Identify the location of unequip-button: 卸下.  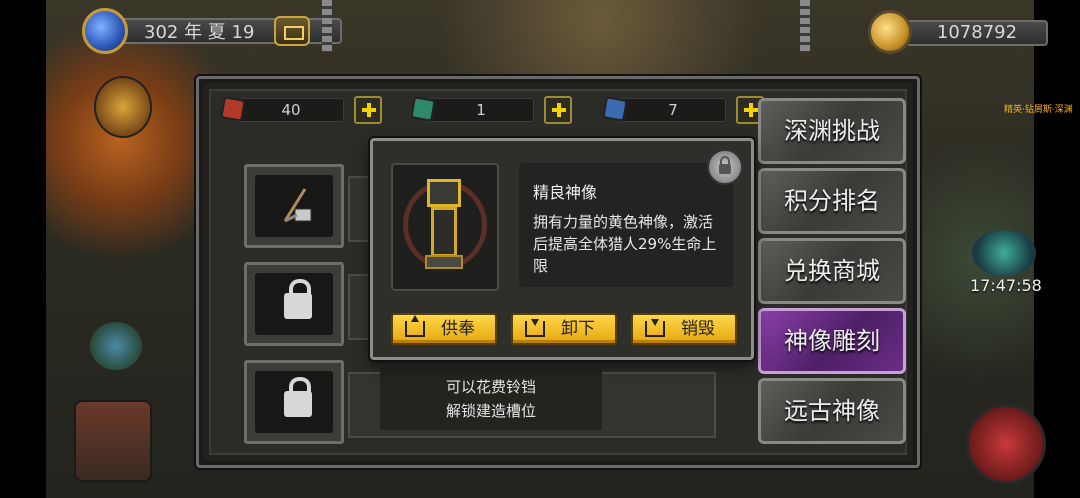
(564, 329).